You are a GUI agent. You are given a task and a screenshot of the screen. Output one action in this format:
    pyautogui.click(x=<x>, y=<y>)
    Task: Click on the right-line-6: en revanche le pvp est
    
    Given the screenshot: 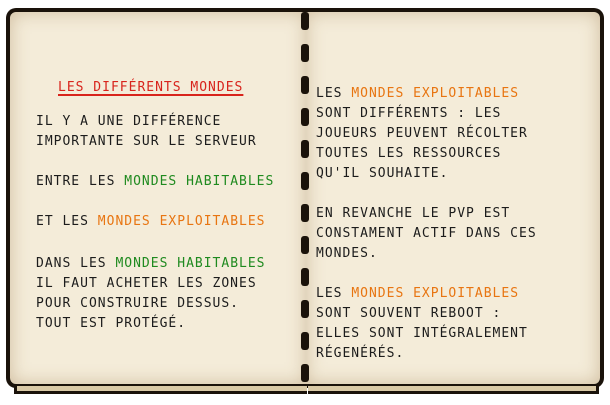 What is the action you would take?
    pyautogui.click(x=413, y=213)
    